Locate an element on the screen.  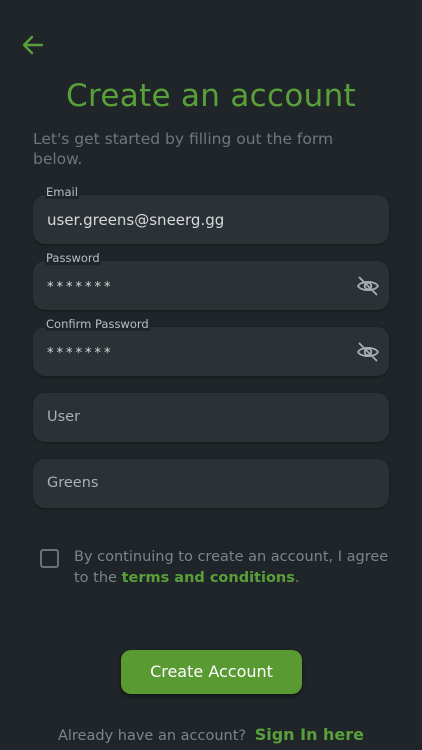
create-account-button: Create Account is located at coordinates (211, 672).